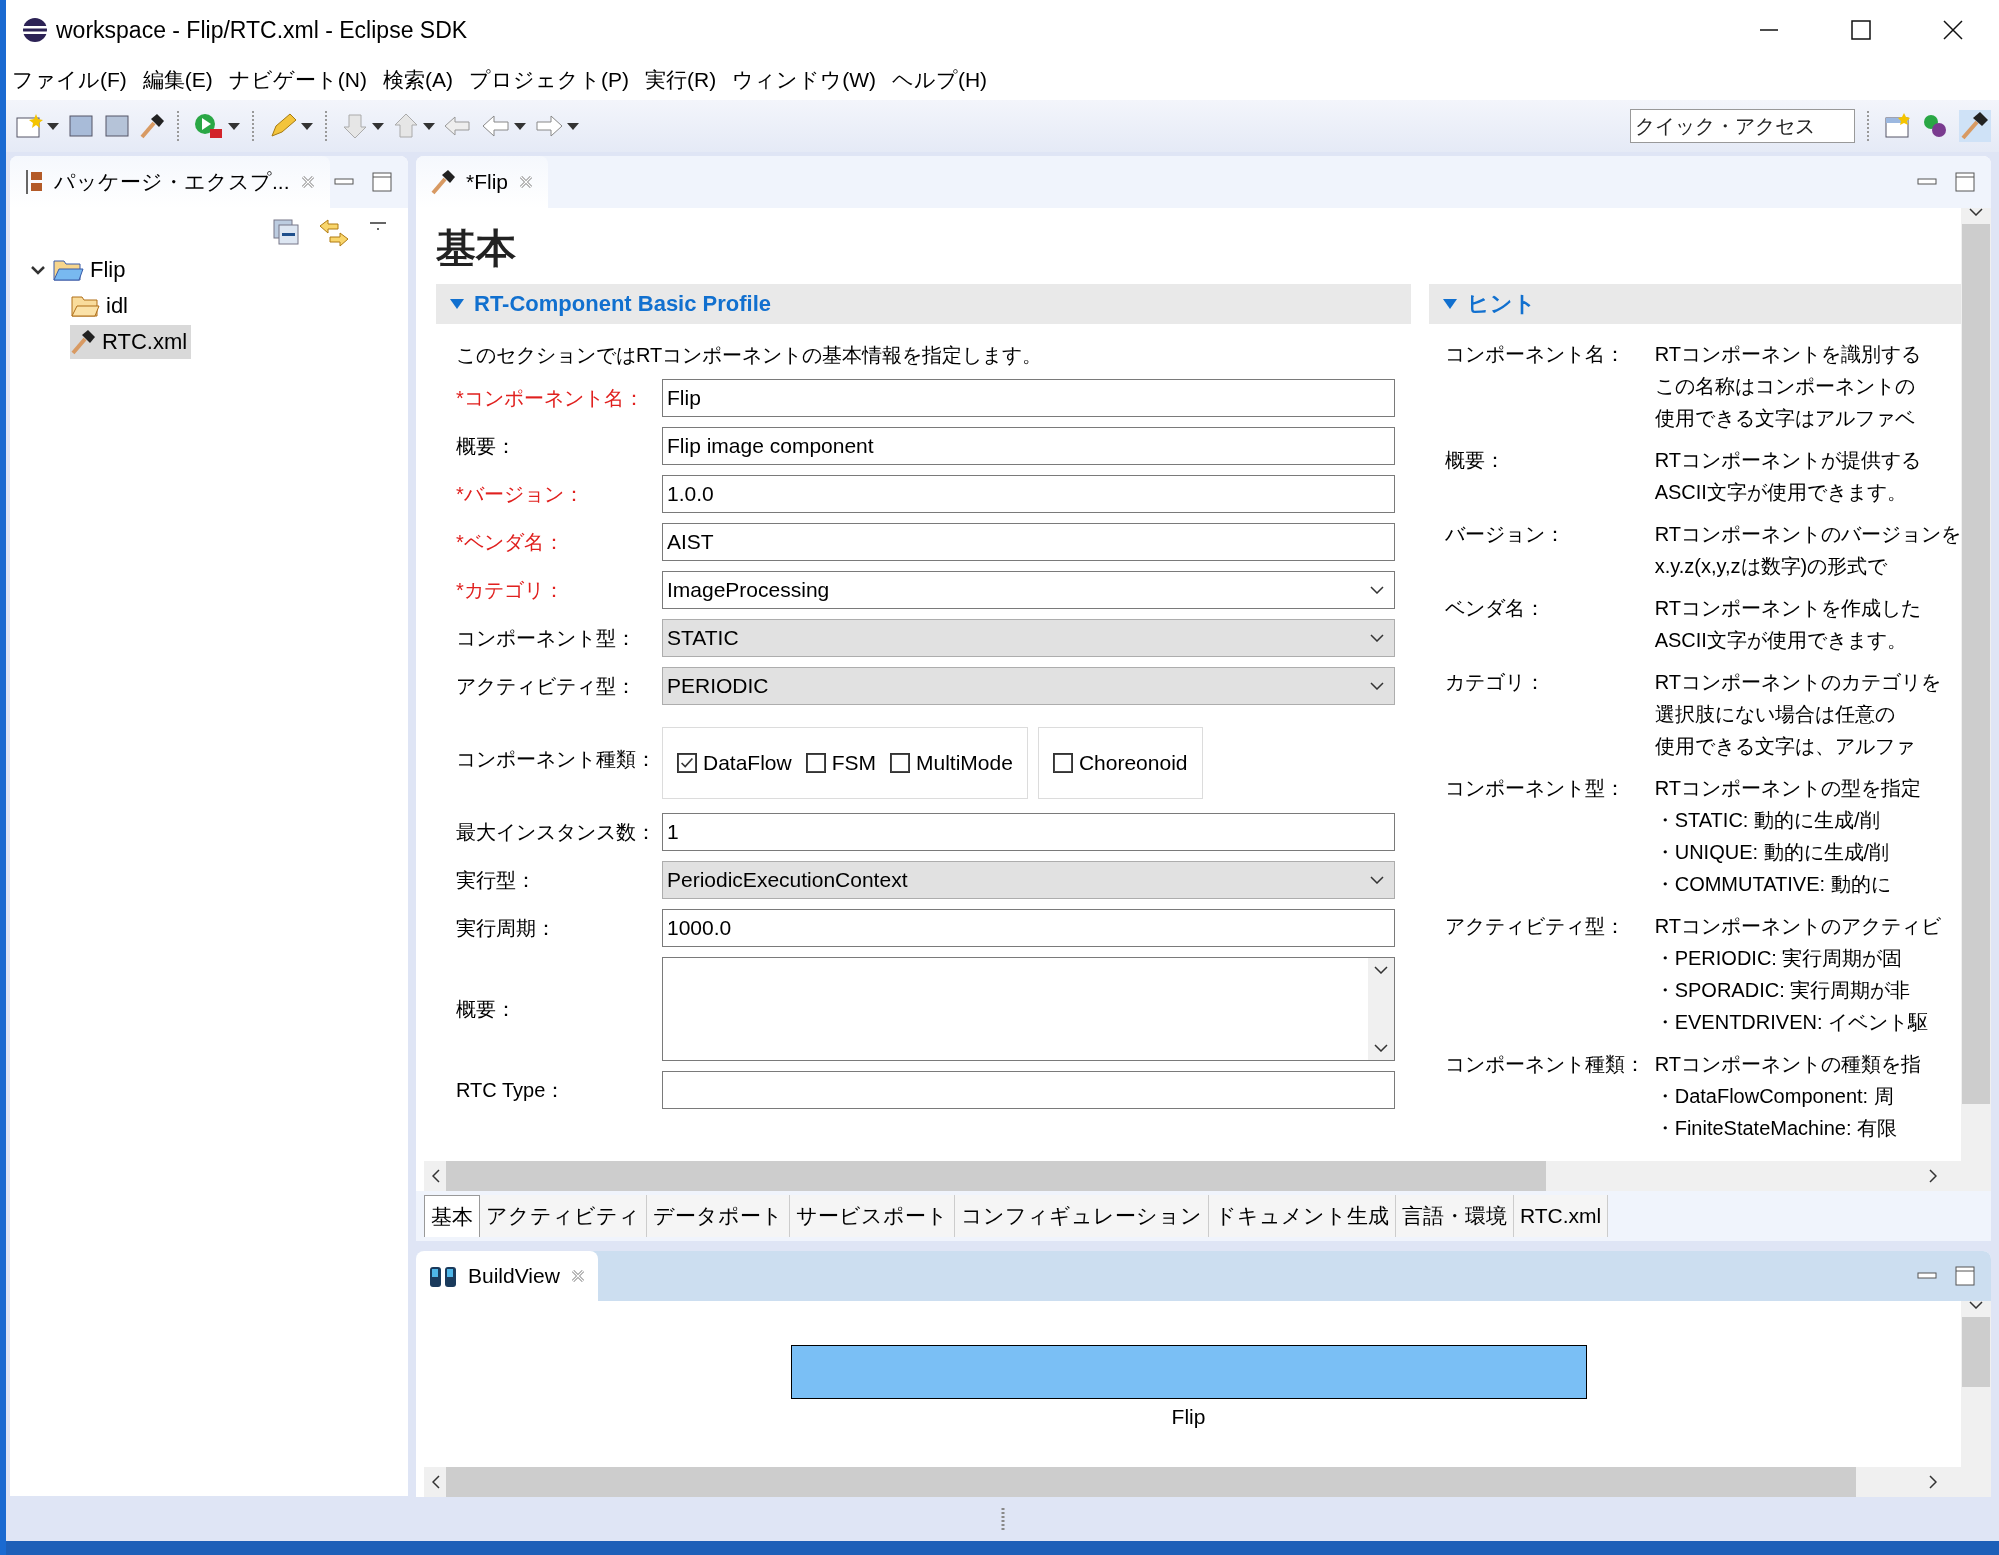 Image resolution: width=1999 pixels, height=1555 pixels. What do you see at coordinates (496, 880) in the screenshot?
I see `field-label: 実行型：` at bounding box center [496, 880].